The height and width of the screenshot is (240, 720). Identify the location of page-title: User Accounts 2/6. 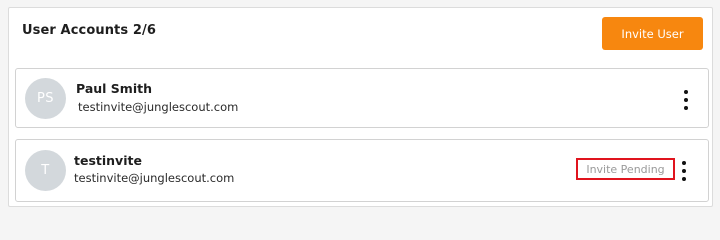
(89, 30).